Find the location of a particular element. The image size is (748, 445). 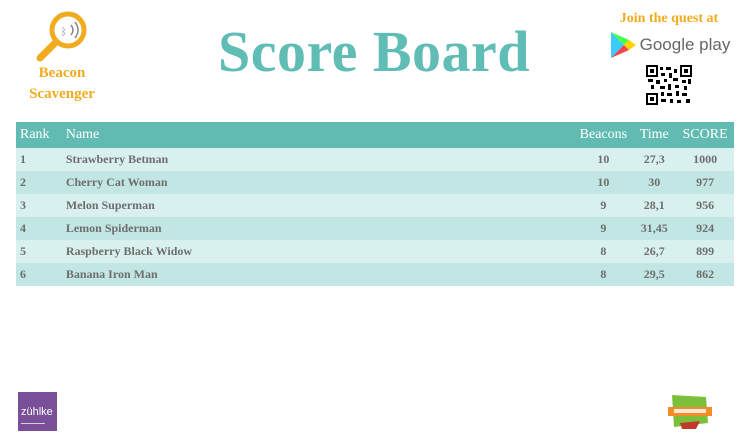

col-score: SCORE is located at coordinates (705, 135).